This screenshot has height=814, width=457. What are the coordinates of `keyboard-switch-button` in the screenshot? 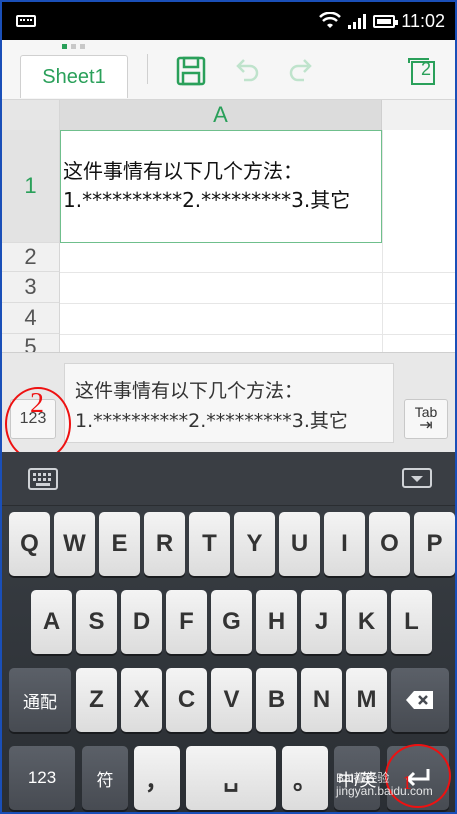 It's located at (43, 479).